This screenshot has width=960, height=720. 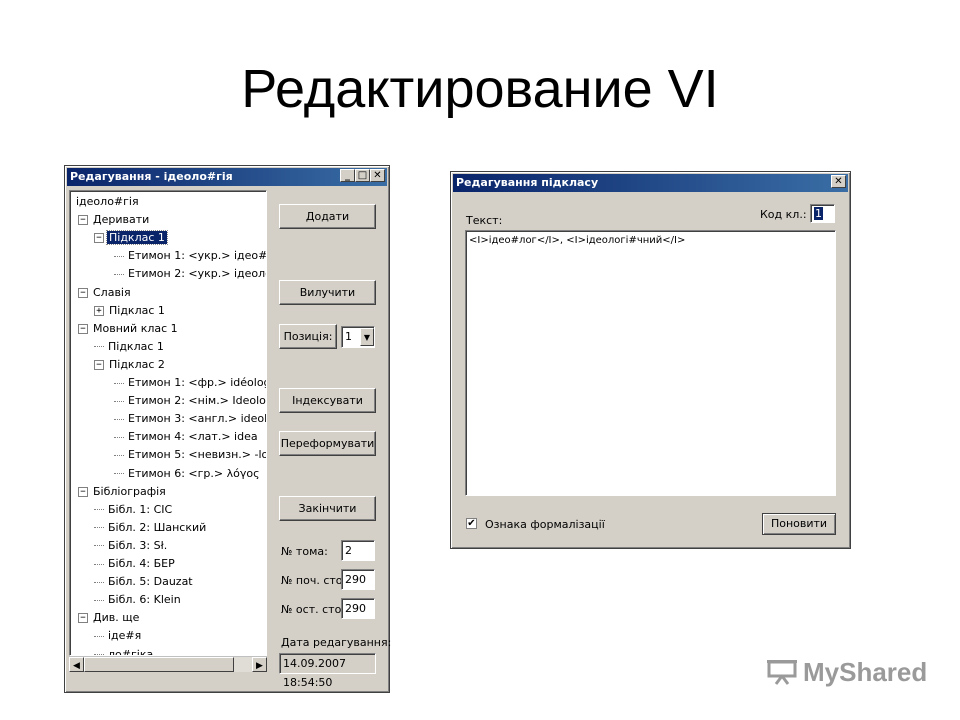 I want to click on finish-button: Закінчити, so click(x=327, y=508).